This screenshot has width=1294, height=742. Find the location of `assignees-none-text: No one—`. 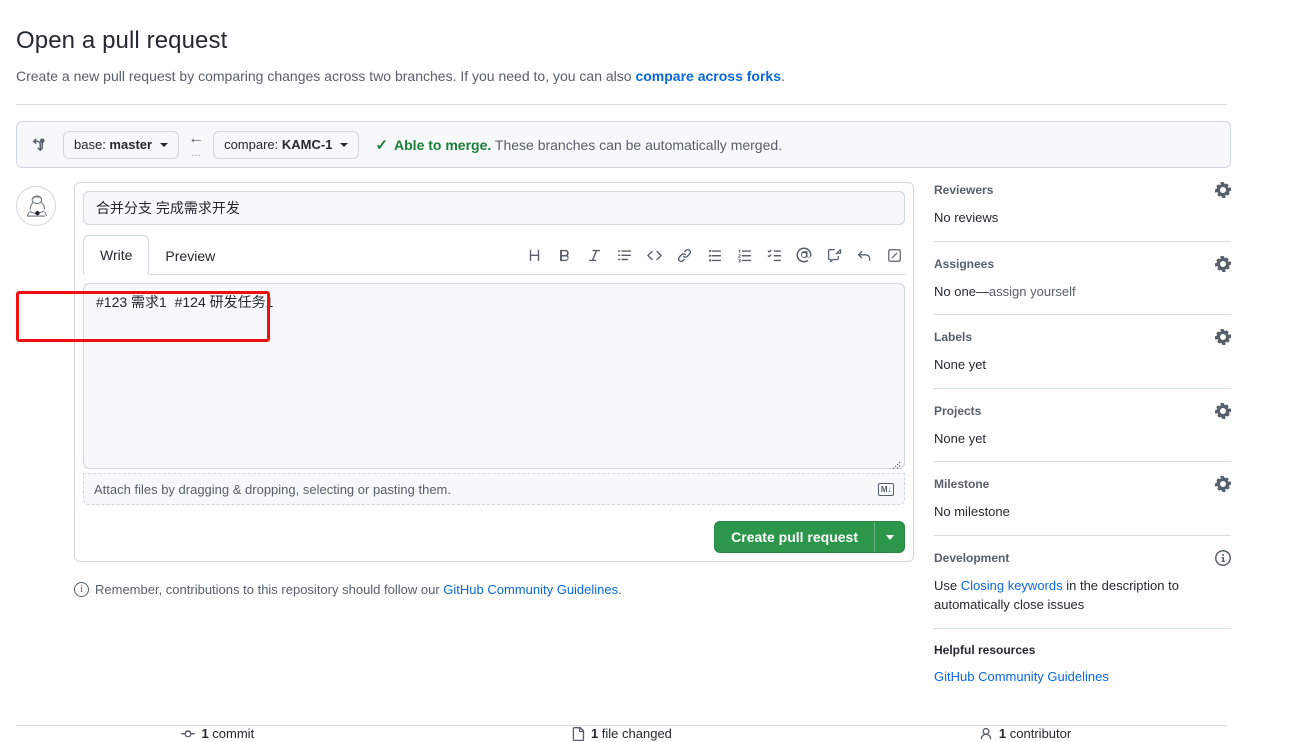

assignees-none-text: No one— is located at coordinates (961, 291).